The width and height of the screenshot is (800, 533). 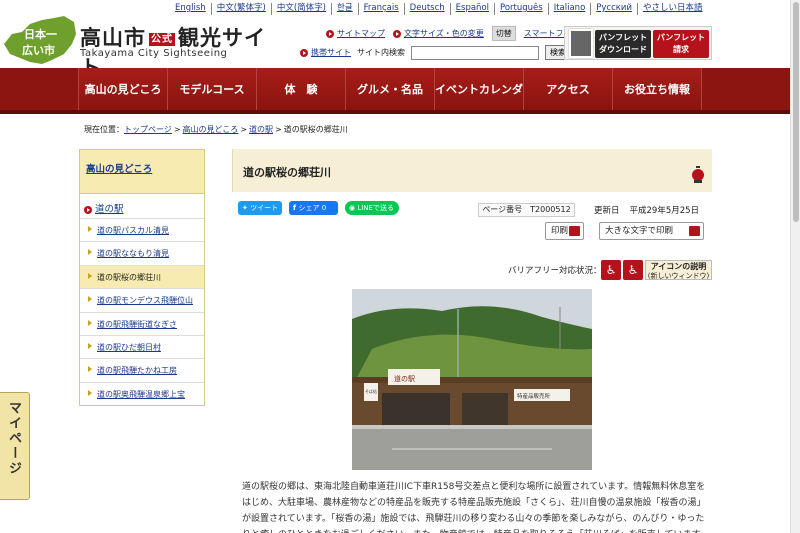 I want to click on side-nav-item-label: 道の駅飛騨街道なぎさ, so click(x=137, y=324).